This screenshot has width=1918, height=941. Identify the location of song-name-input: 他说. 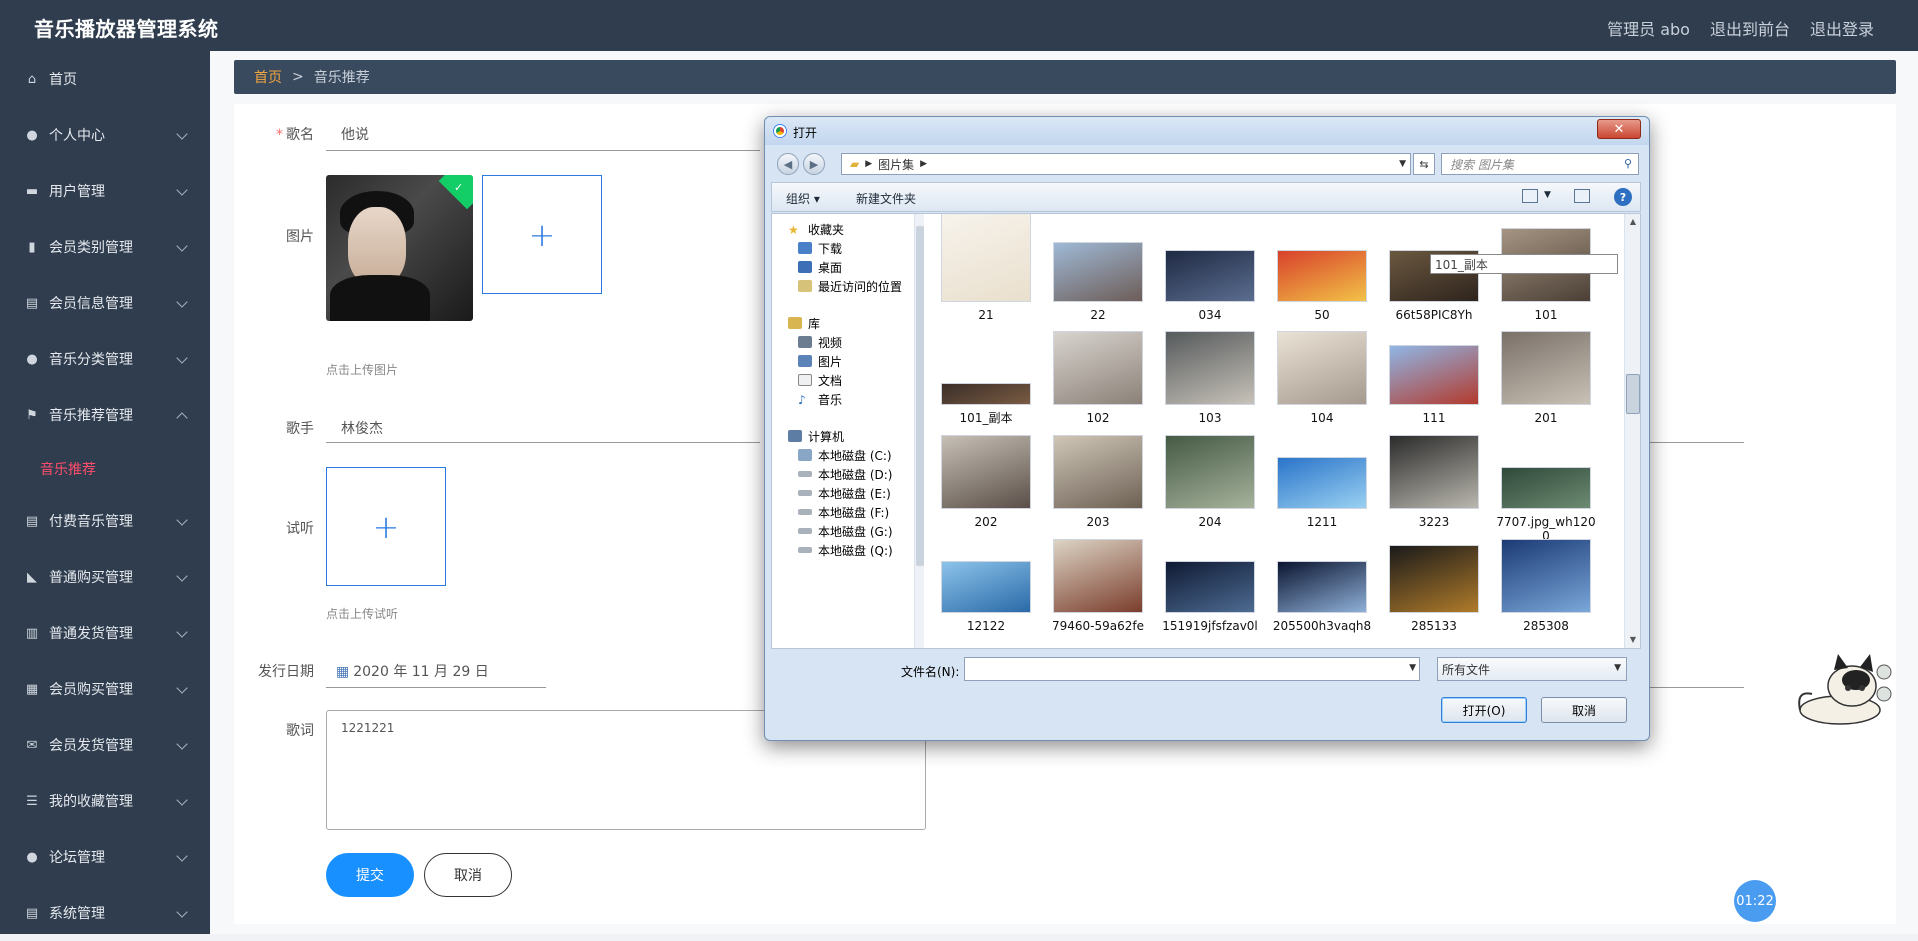
(355, 134).